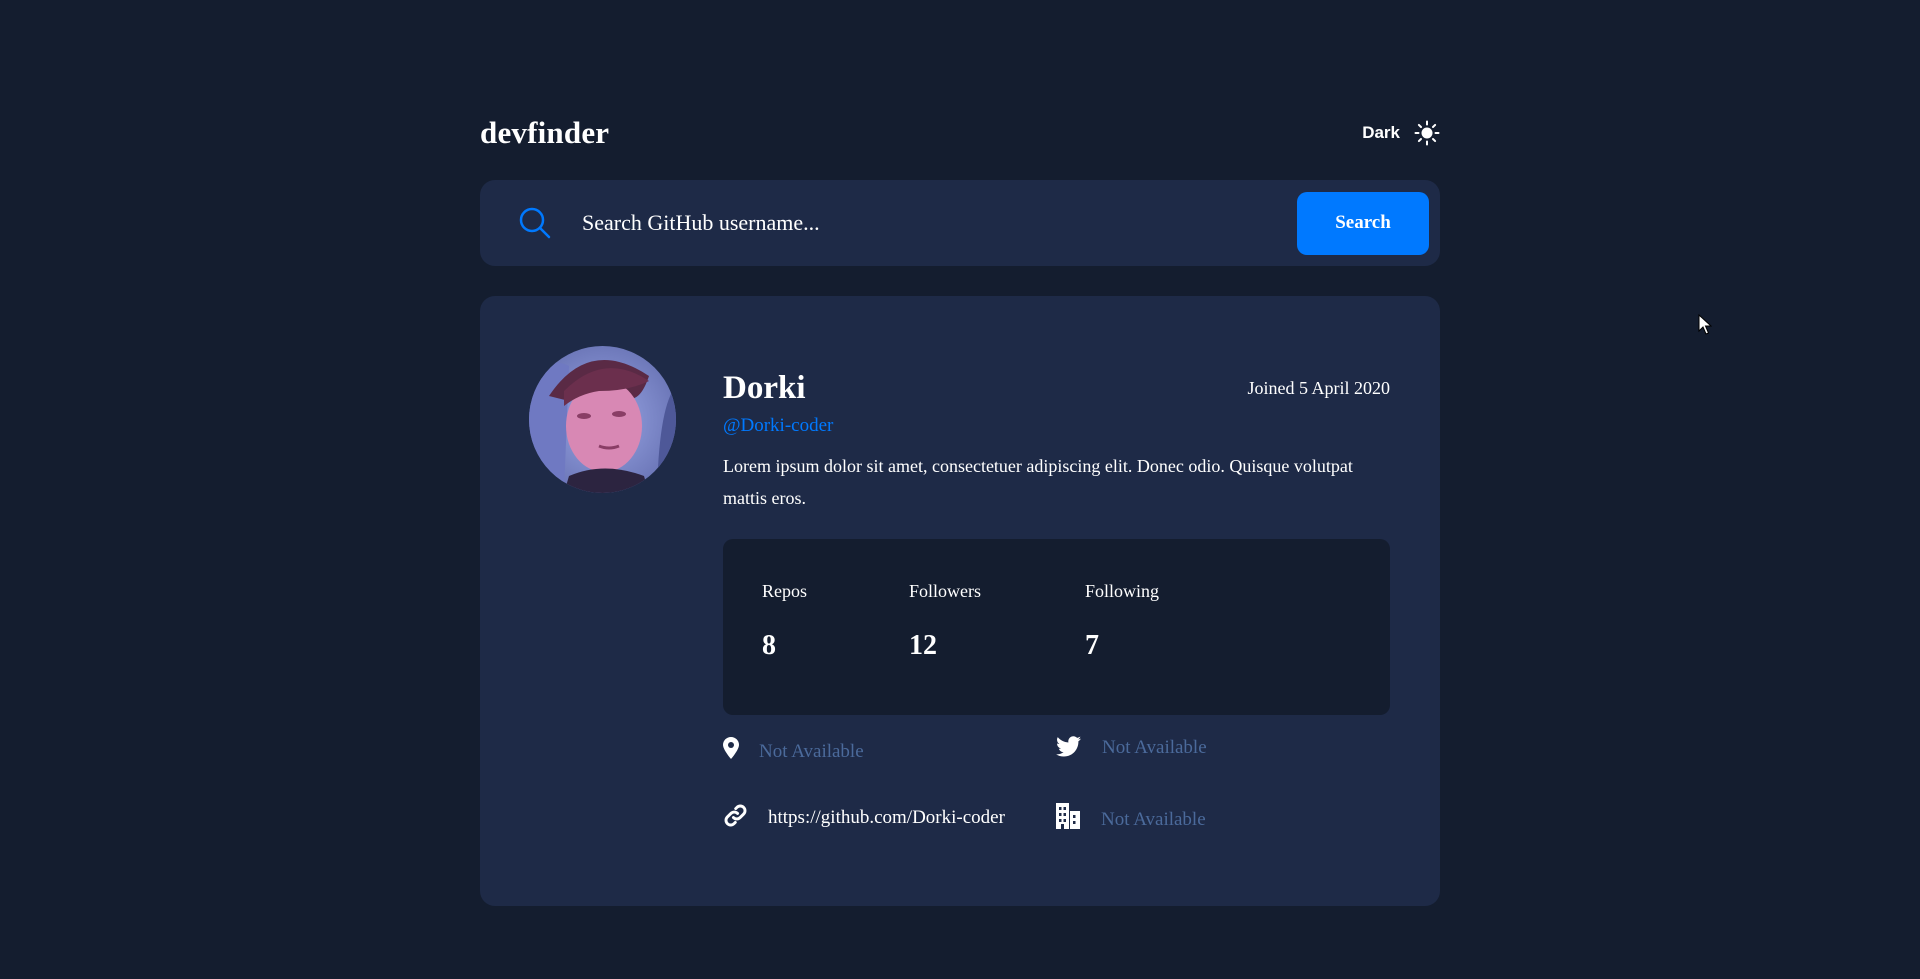  I want to click on search-bar: Search, so click(960, 223).